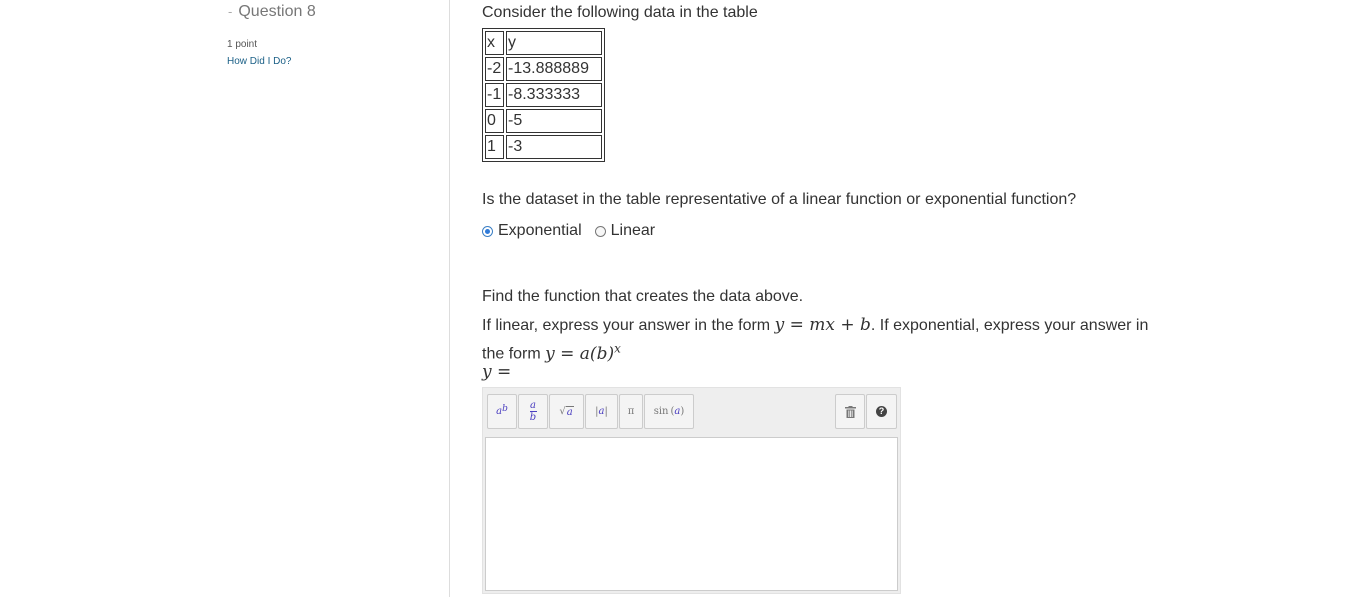 The height and width of the screenshot is (597, 1366). I want to click on table-row: 1 -3, so click(543, 147).